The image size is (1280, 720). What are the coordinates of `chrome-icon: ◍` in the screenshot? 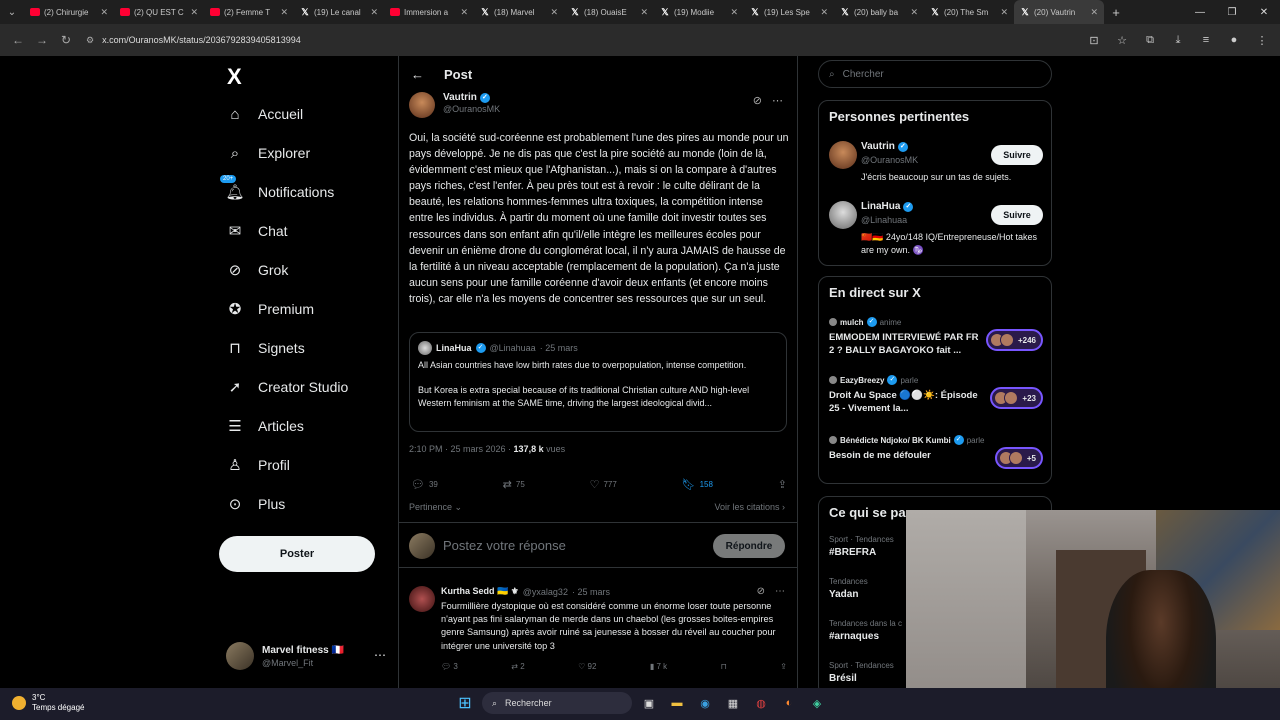 It's located at (761, 703).